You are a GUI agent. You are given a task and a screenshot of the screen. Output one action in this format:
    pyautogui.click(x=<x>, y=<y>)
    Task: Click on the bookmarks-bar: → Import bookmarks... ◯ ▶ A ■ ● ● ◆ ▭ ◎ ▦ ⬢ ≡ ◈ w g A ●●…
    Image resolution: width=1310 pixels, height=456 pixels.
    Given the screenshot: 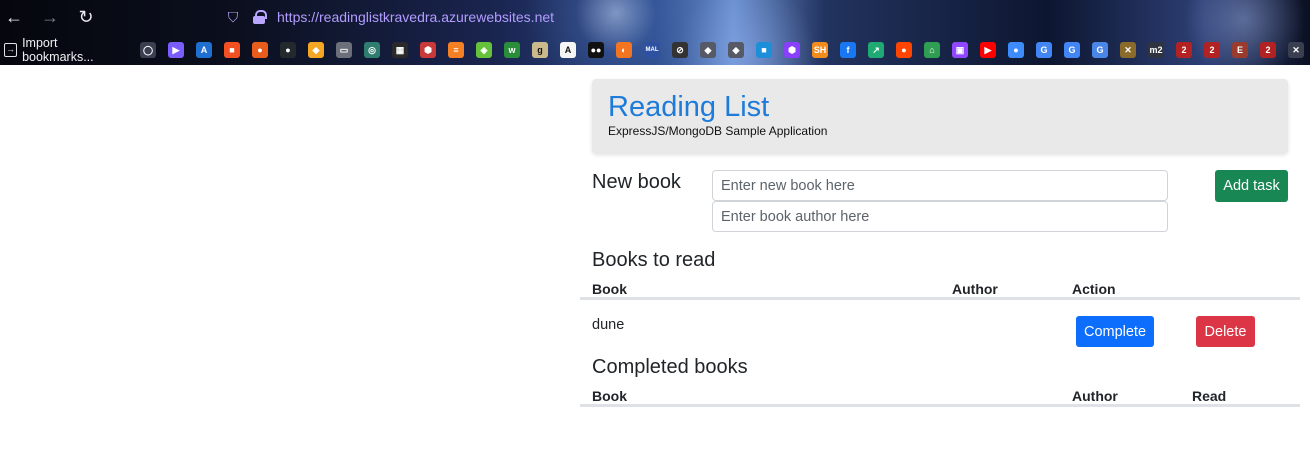 What is the action you would take?
    pyautogui.click(x=655, y=50)
    